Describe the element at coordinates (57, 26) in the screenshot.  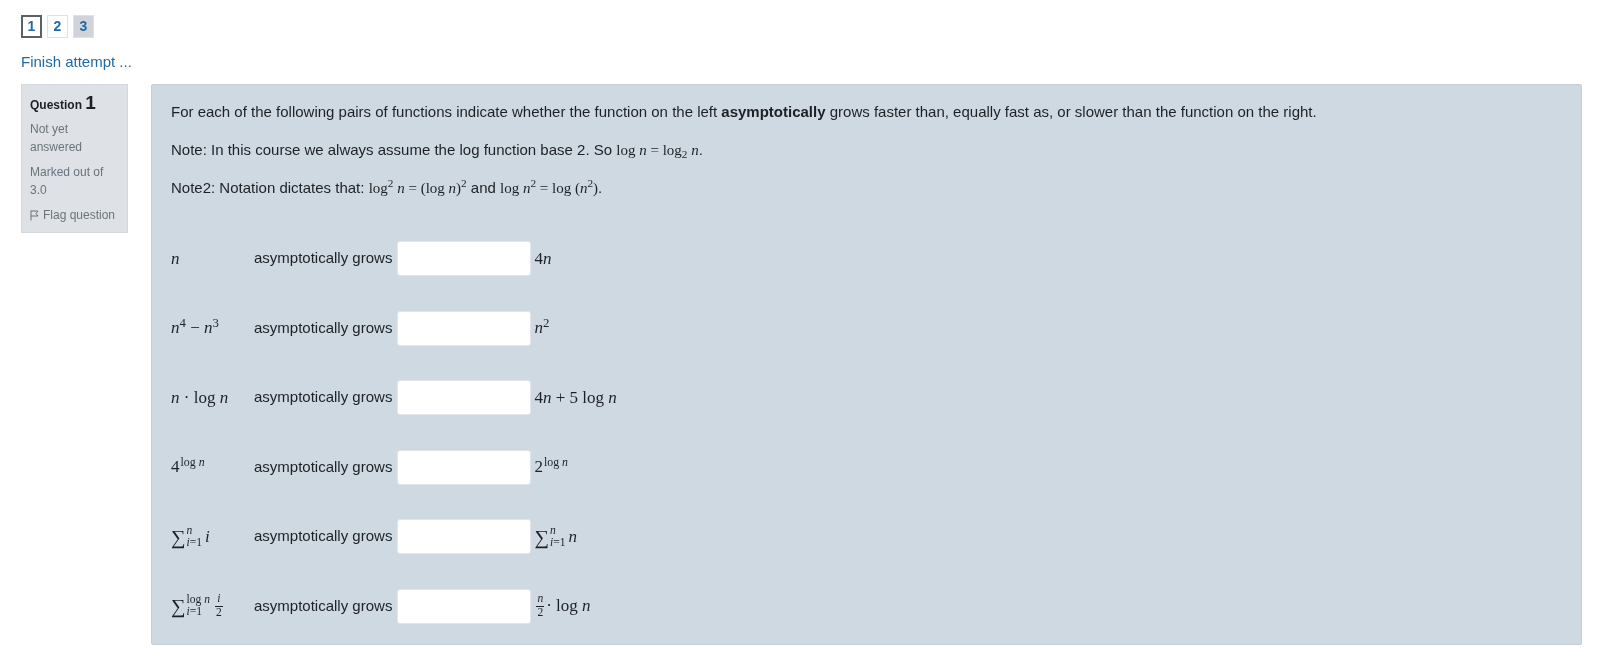
I see `page-button: 2` at that location.